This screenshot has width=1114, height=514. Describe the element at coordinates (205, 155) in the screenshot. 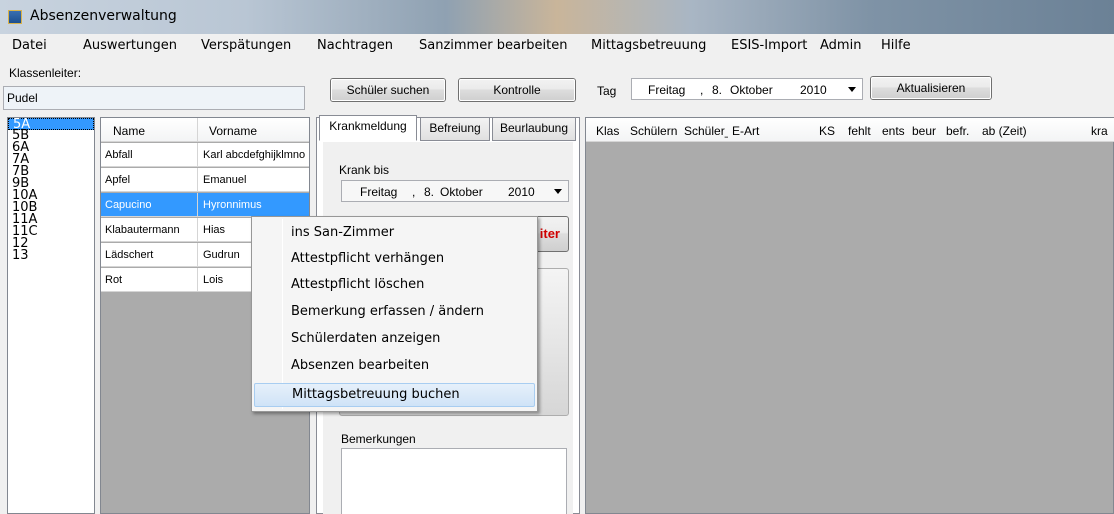

I see `table-row: Abfall Karl abcdefghijklmno` at that location.